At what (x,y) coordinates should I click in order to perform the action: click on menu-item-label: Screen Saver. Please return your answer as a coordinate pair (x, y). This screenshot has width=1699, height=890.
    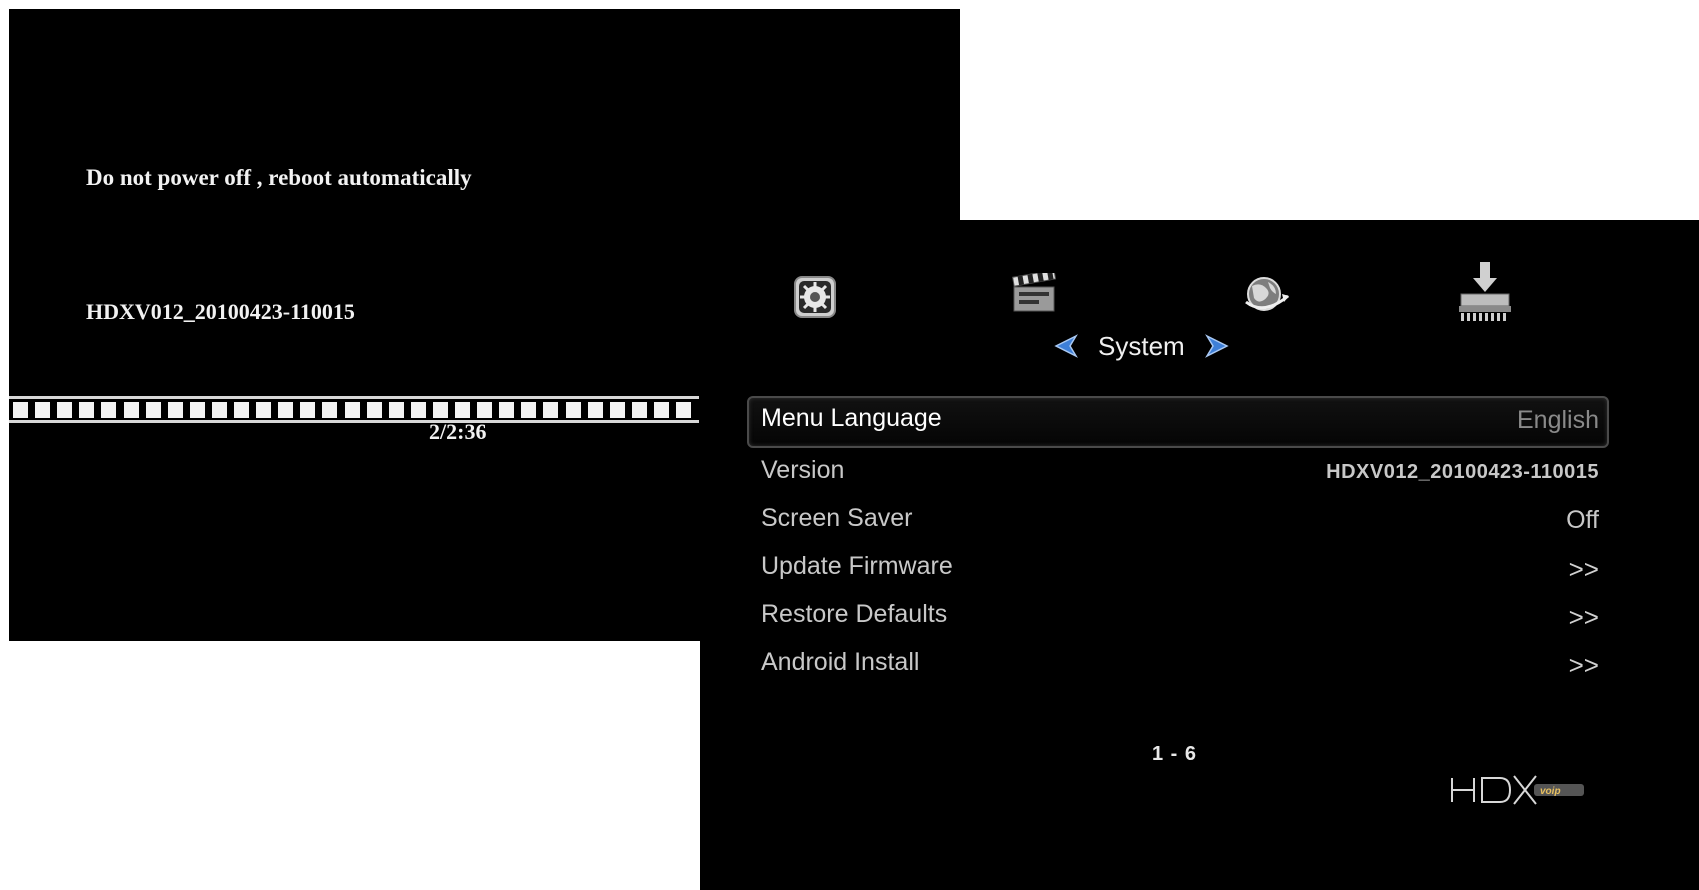
    Looking at the image, I should click on (837, 518).